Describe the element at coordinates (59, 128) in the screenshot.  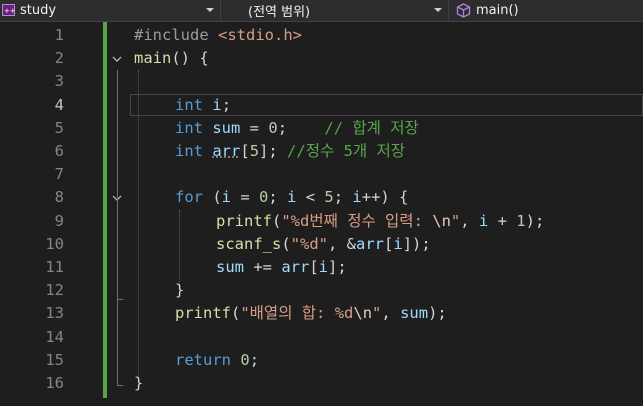
I see `line-number: 5` at that location.